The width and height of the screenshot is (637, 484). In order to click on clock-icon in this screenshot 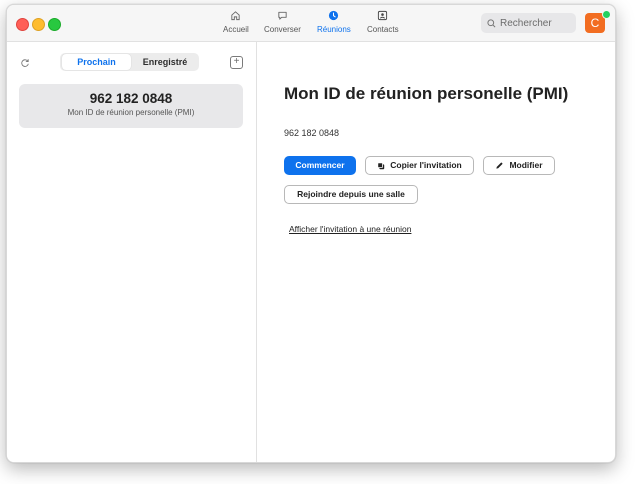, I will do `click(333, 15)`.